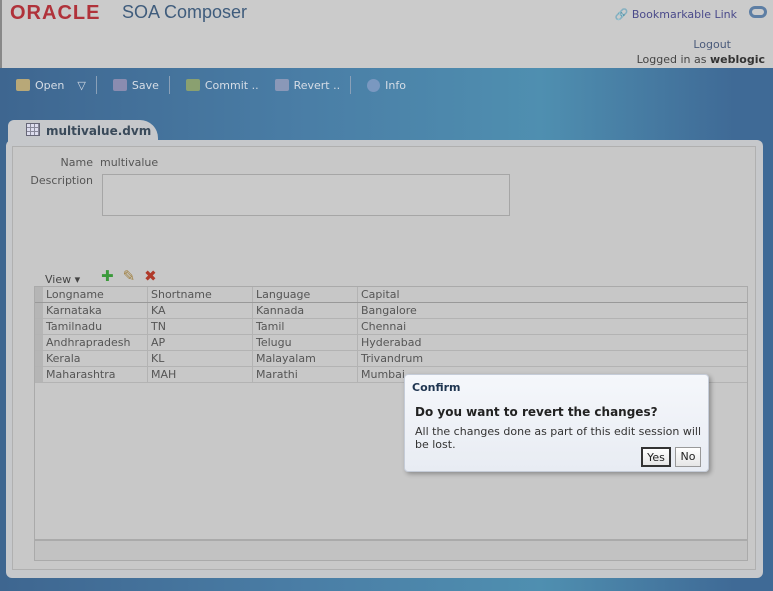 This screenshot has width=773, height=591. Describe the element at coordinates (712, 44) in the screenshot. I see `logout-link: Logout` at that location.